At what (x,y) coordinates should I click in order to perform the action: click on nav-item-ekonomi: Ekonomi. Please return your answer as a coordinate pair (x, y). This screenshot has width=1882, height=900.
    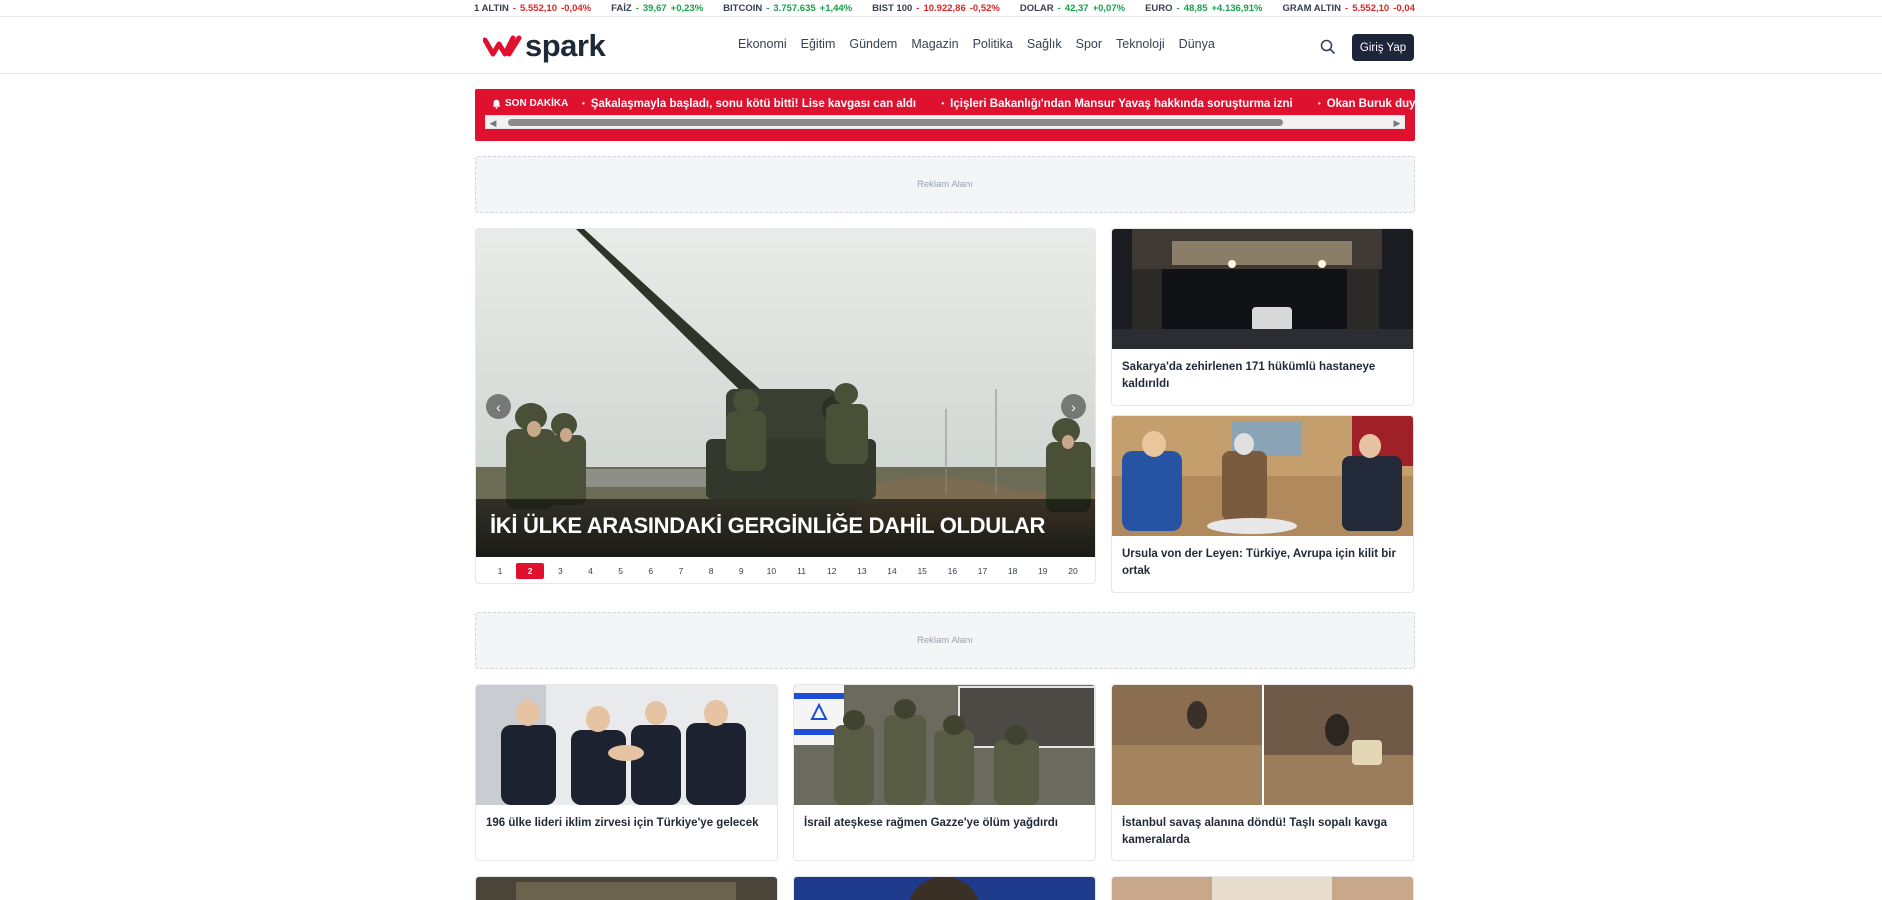
    Looking at the image, I should click on (762, 44).